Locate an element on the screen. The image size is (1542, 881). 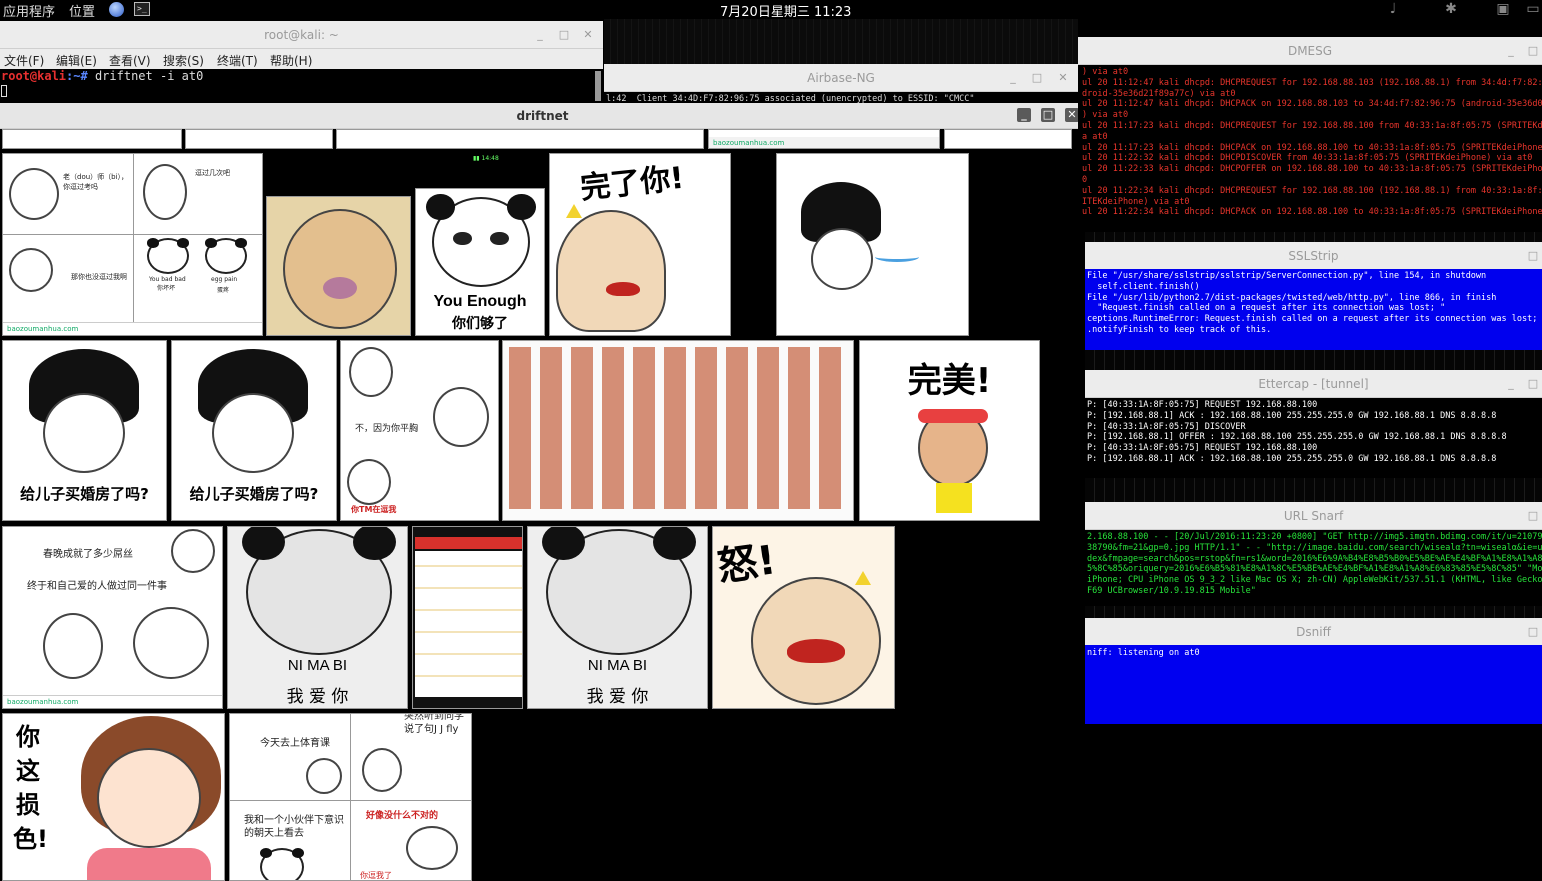
meme-text: You bad bad is located at coordinates (167, 279).